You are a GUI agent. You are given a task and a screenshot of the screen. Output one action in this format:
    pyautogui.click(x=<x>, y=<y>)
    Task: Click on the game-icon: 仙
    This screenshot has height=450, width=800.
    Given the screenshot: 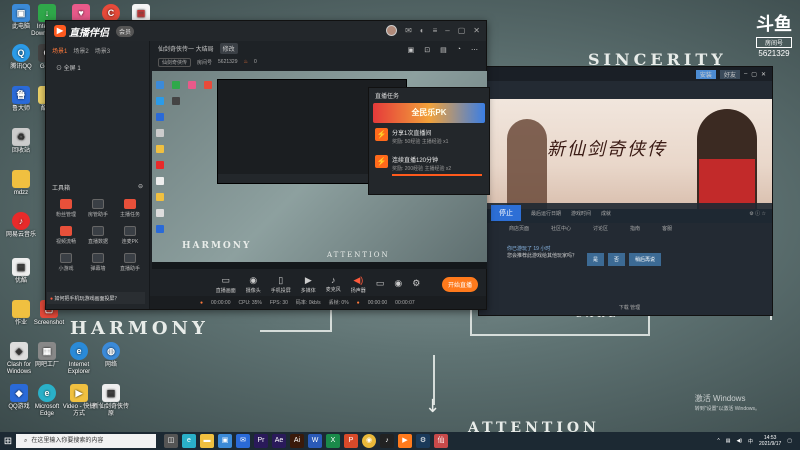 What is the action you would take?
    pyautogui.click(x=441, y=441)
    